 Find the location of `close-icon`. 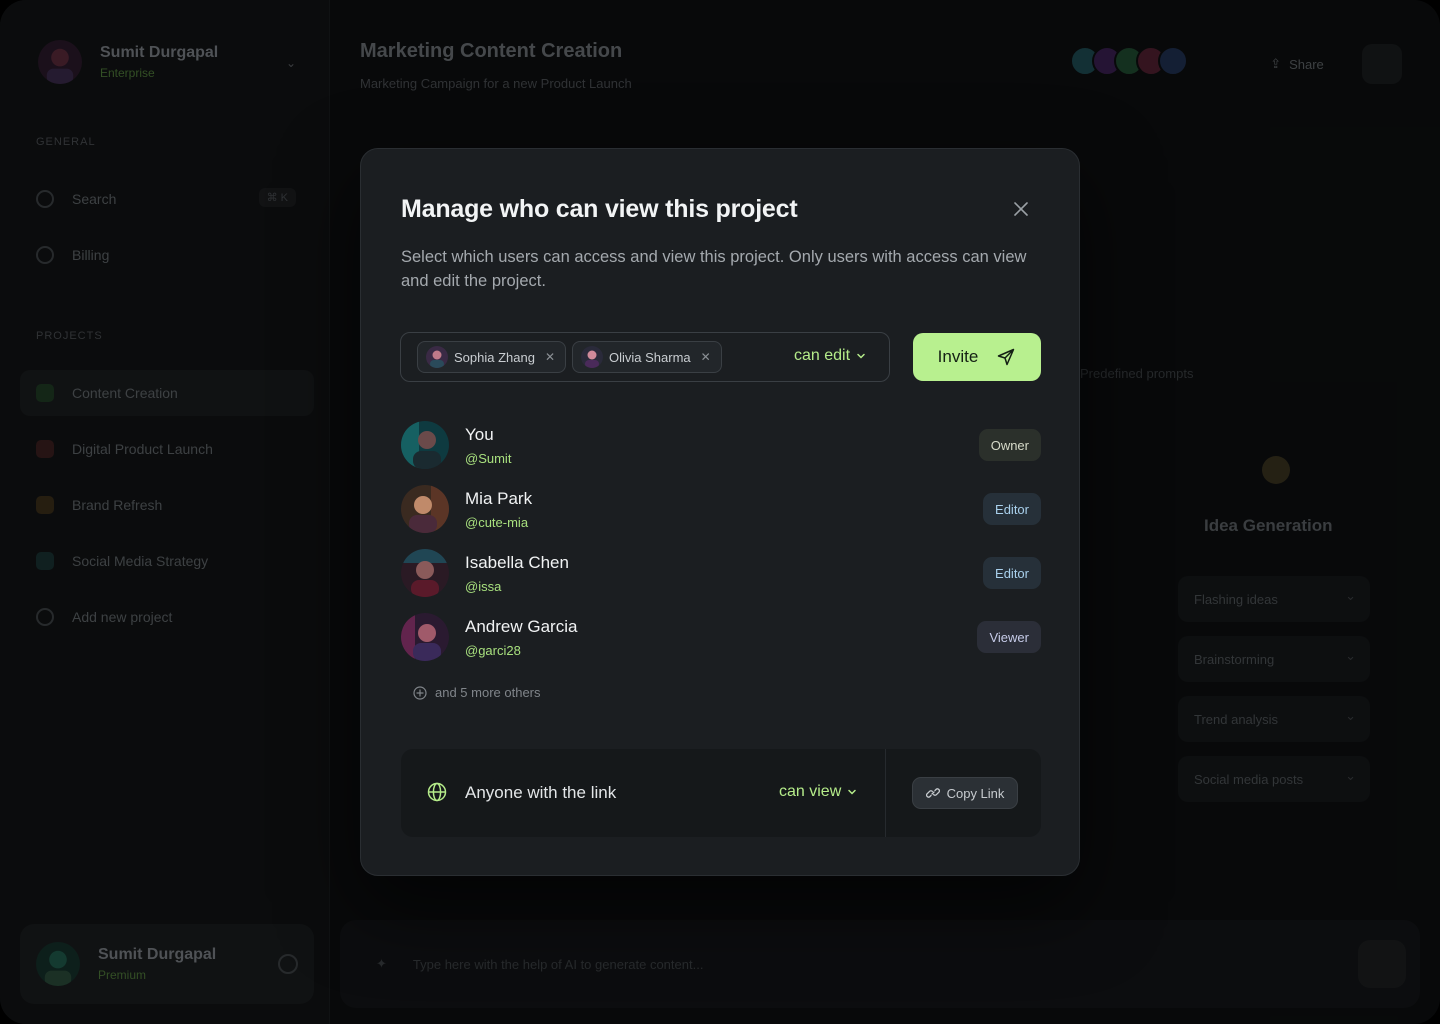

close-icon is located at coordinates (1021, 209).